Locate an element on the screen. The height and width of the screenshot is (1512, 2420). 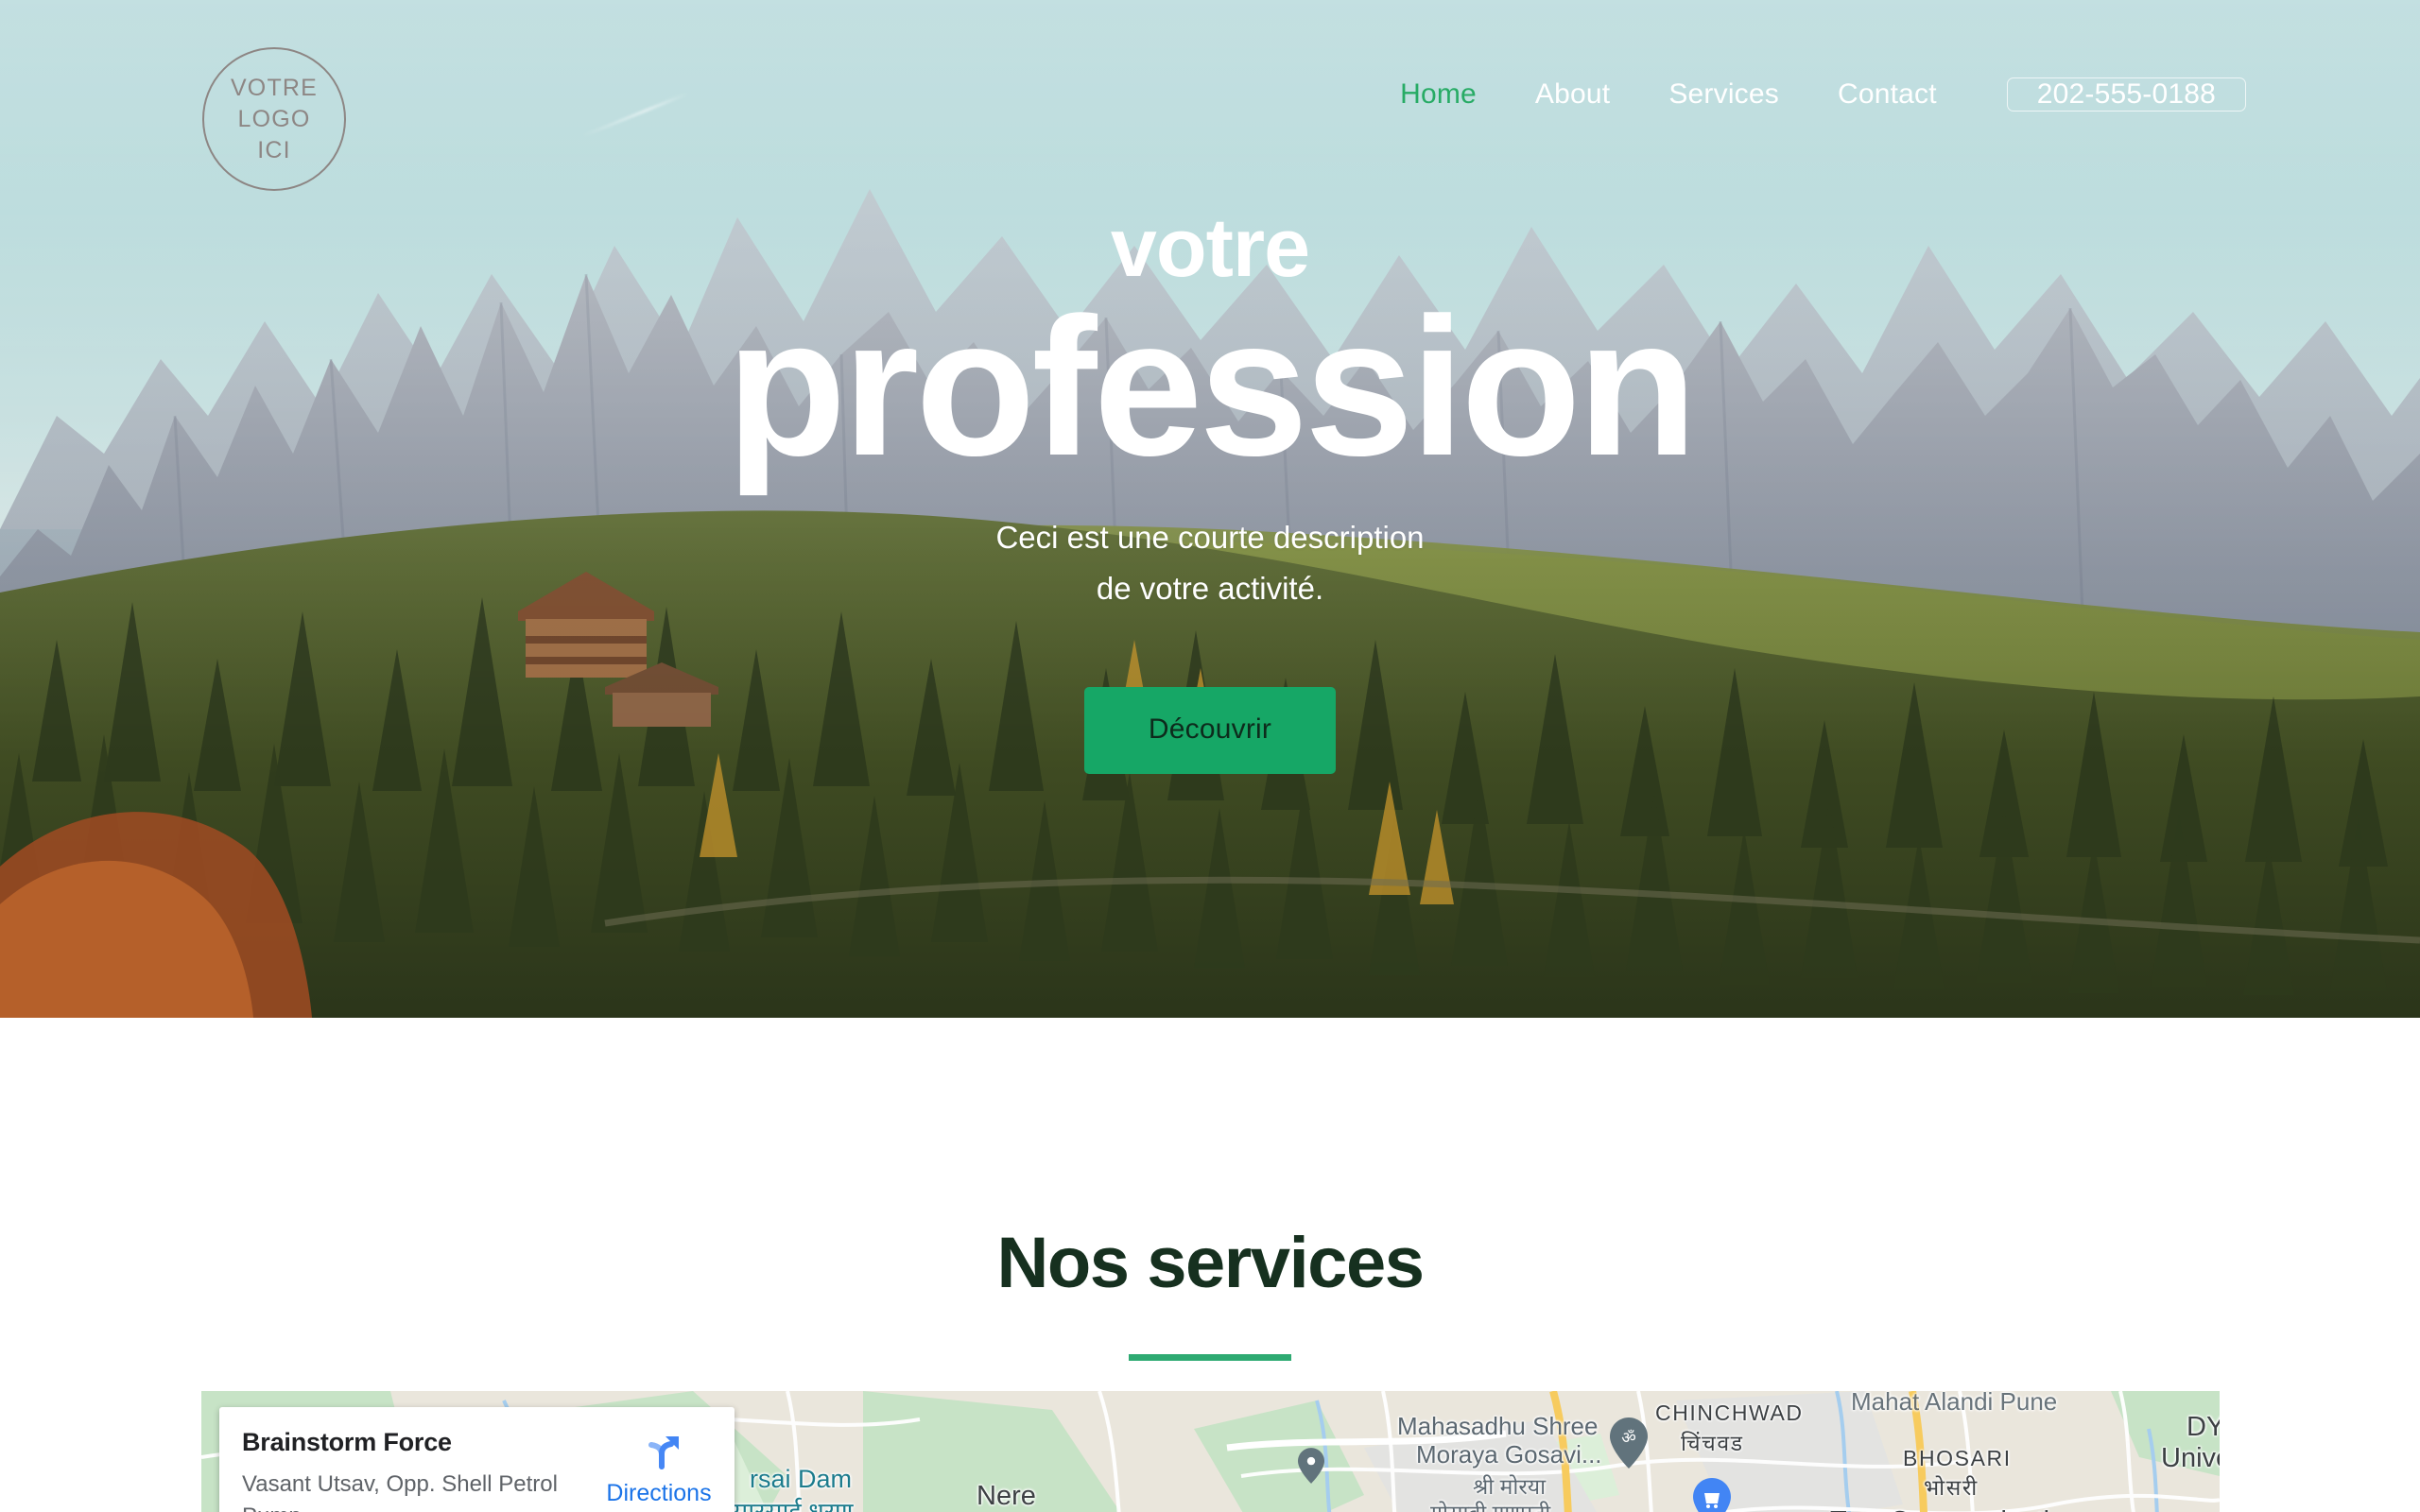
map-pin-shopping is located at coordinates (1712, 1495).